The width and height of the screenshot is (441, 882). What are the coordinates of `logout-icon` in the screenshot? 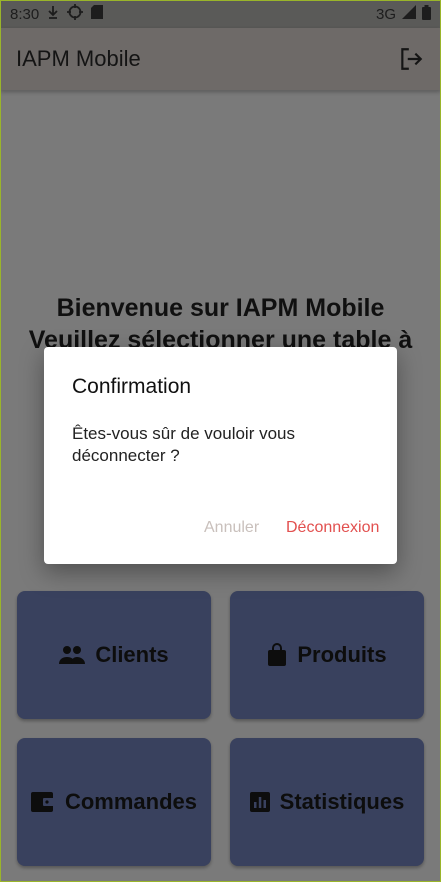 It's located at (411, 59).